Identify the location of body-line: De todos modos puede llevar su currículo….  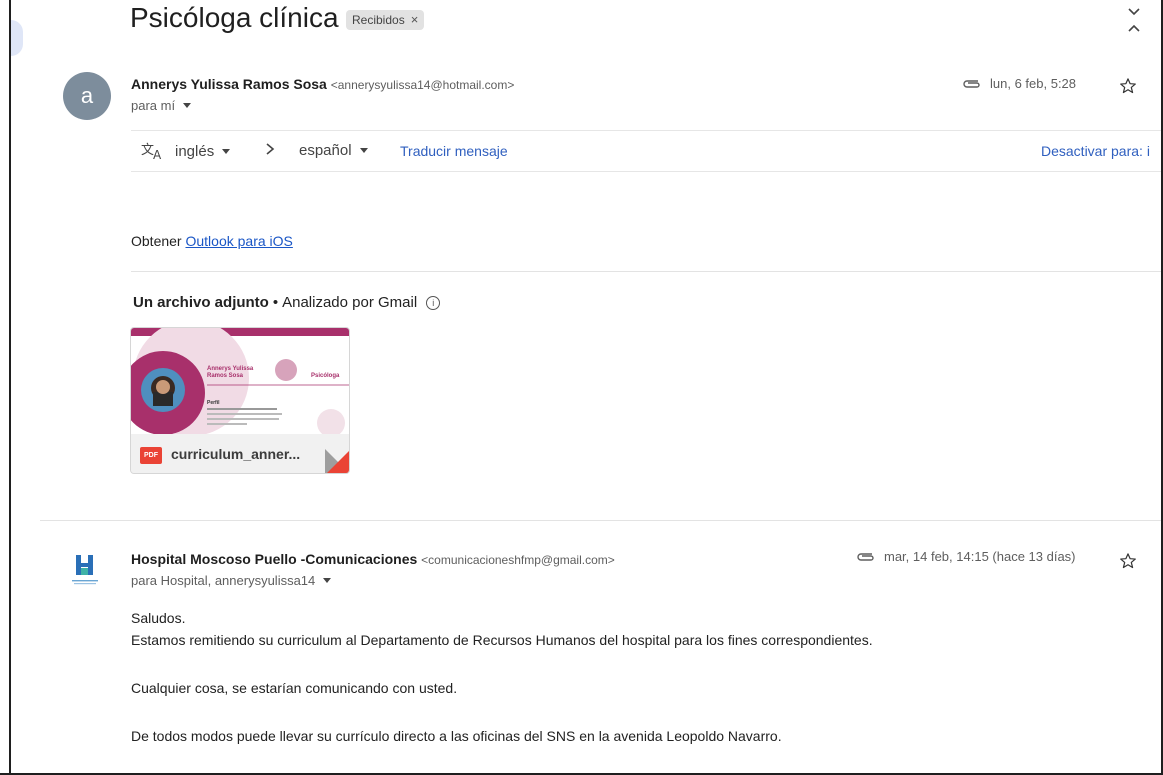
(456, 736).